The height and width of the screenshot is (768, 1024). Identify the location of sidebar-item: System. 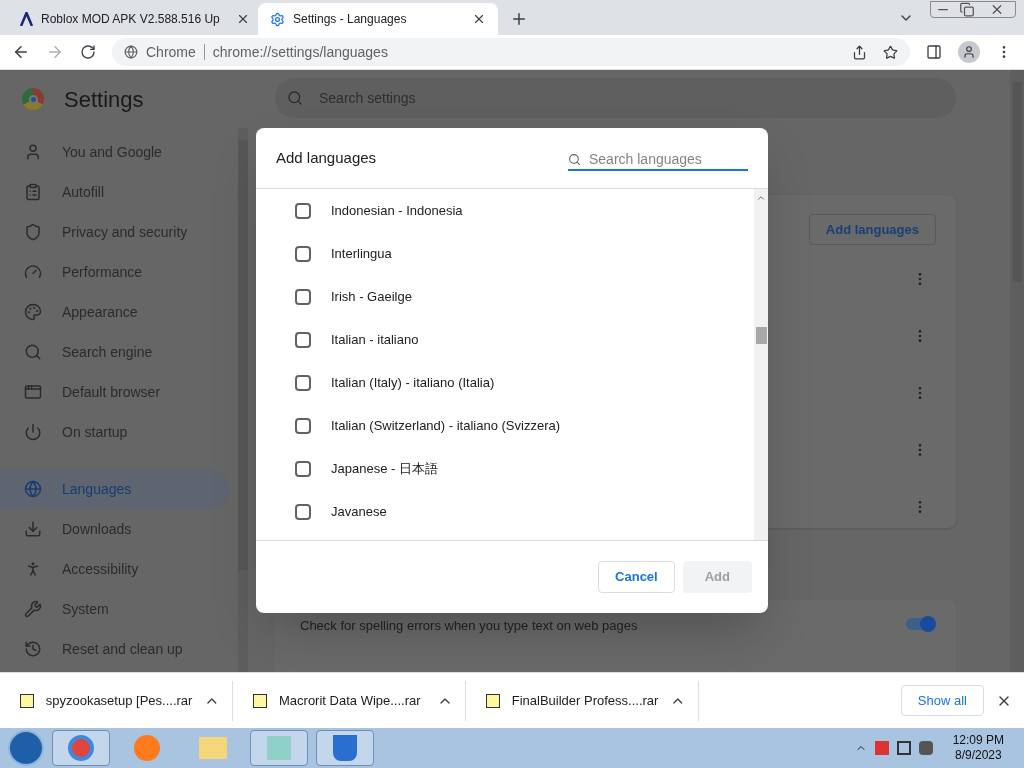
(119, 609).